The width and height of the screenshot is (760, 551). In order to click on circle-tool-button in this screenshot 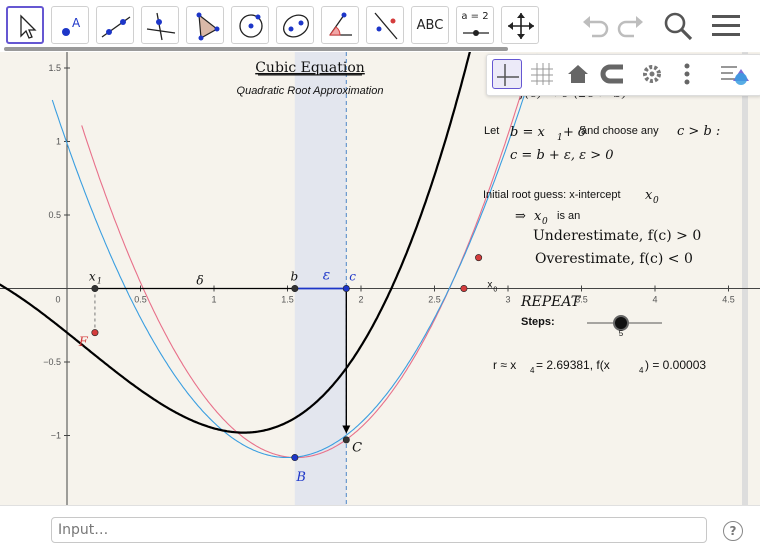, I will do `click(250, 25)`.